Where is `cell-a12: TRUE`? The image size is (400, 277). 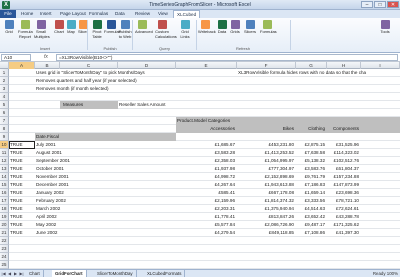 cell-a12: TRUE is located at coordinates (21, 161).